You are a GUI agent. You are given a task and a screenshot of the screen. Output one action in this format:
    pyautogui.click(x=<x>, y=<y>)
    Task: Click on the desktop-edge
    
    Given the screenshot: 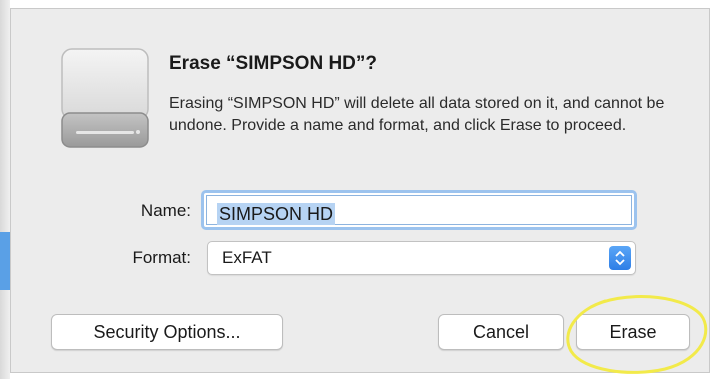 What is the action you would take?
    pyautogui.click(x=5, y=189)
    